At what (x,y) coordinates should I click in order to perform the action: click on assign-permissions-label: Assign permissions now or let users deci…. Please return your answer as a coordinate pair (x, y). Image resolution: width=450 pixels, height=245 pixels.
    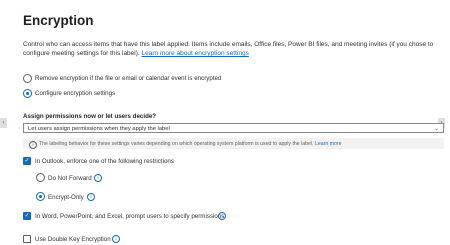
    Looking at the image, I should click on (90, 116).